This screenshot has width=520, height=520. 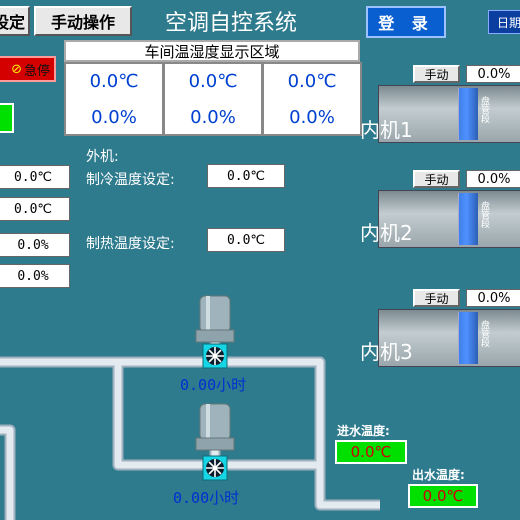 I want to click on inlet-temp-label: 进水温度:, so click(x=363, y=431).